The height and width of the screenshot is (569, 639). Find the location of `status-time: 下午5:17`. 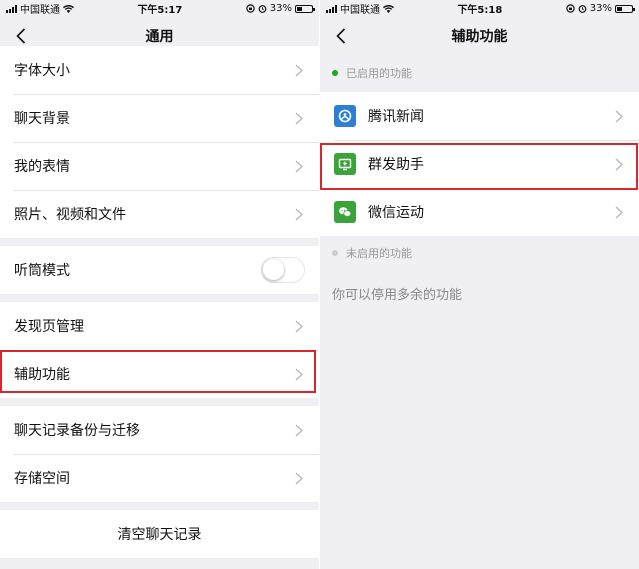

status-time: 下午5:17 is located at coordinates (160, 10).